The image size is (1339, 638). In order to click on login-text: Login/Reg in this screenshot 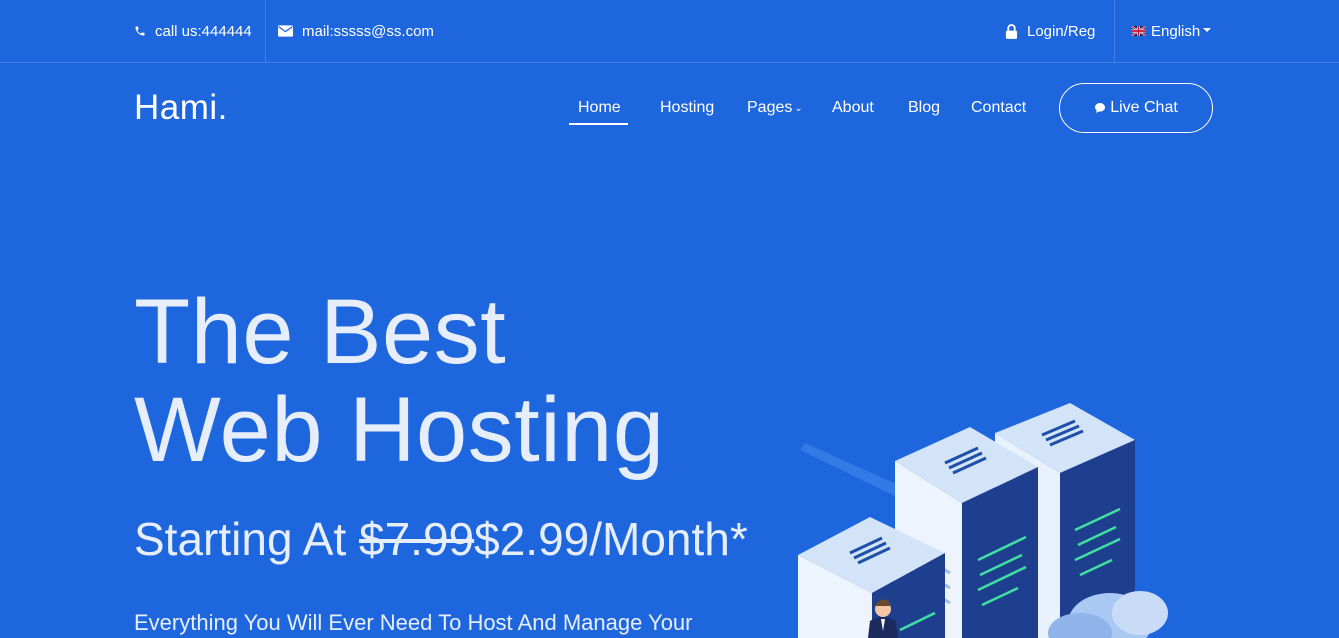, I will do `click(1061, 31)`.